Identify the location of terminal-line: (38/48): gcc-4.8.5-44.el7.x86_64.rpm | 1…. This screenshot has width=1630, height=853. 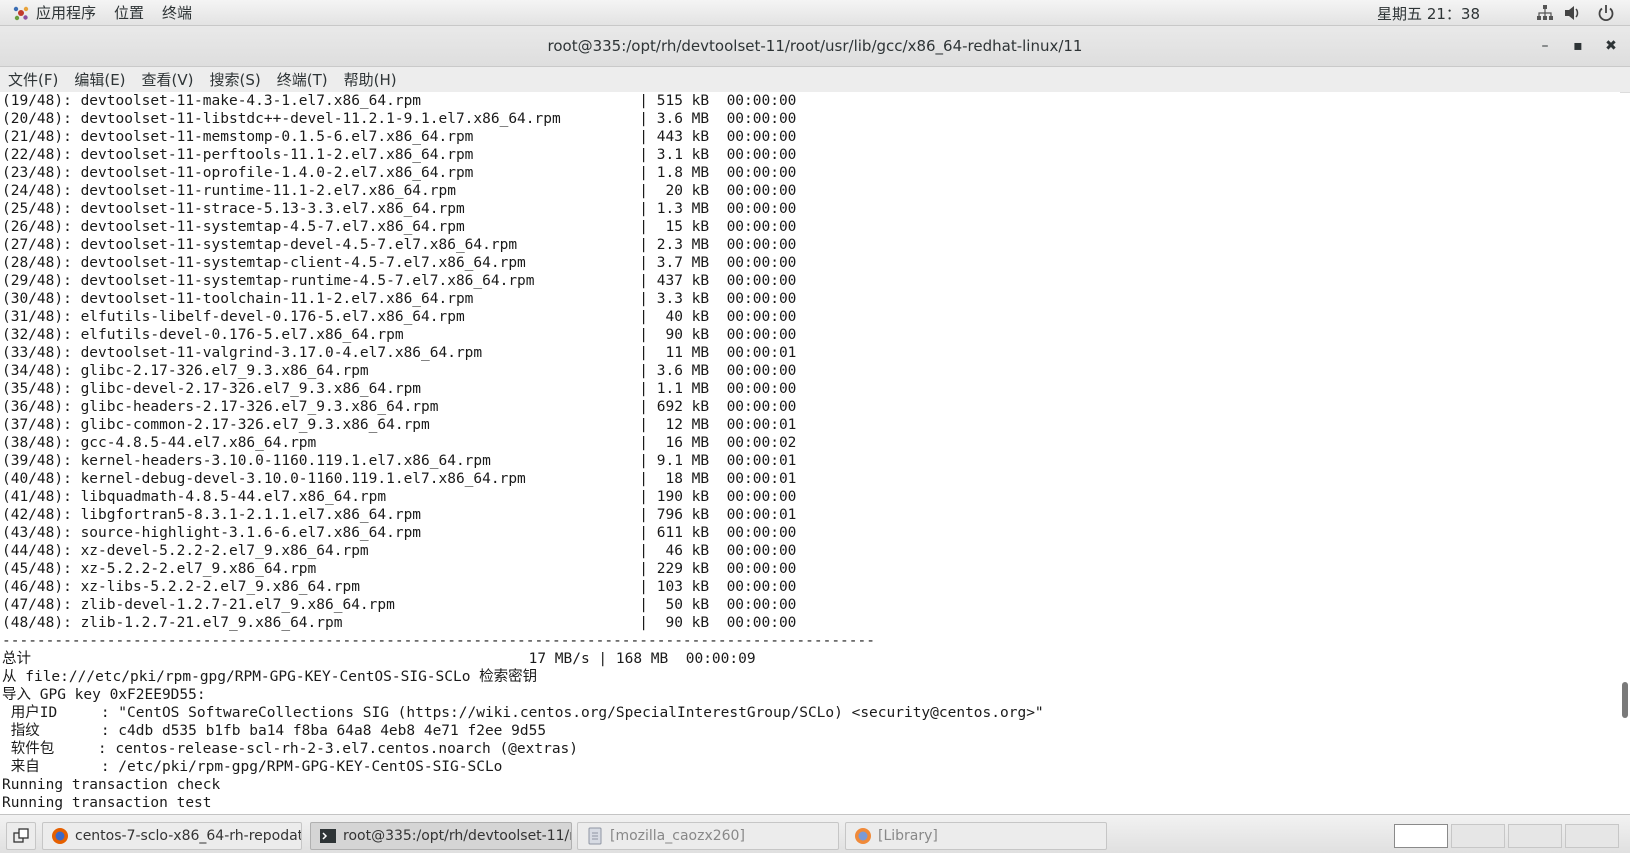
(399, 443).